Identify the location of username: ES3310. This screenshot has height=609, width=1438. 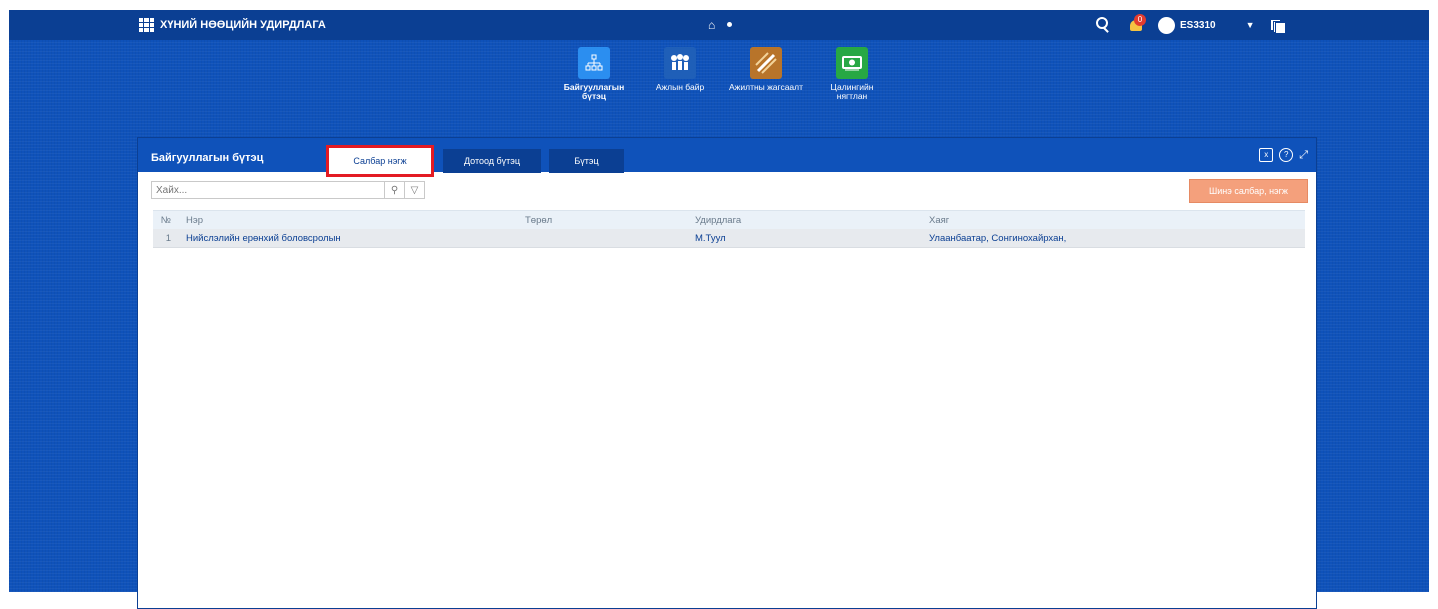
(1198, 25).